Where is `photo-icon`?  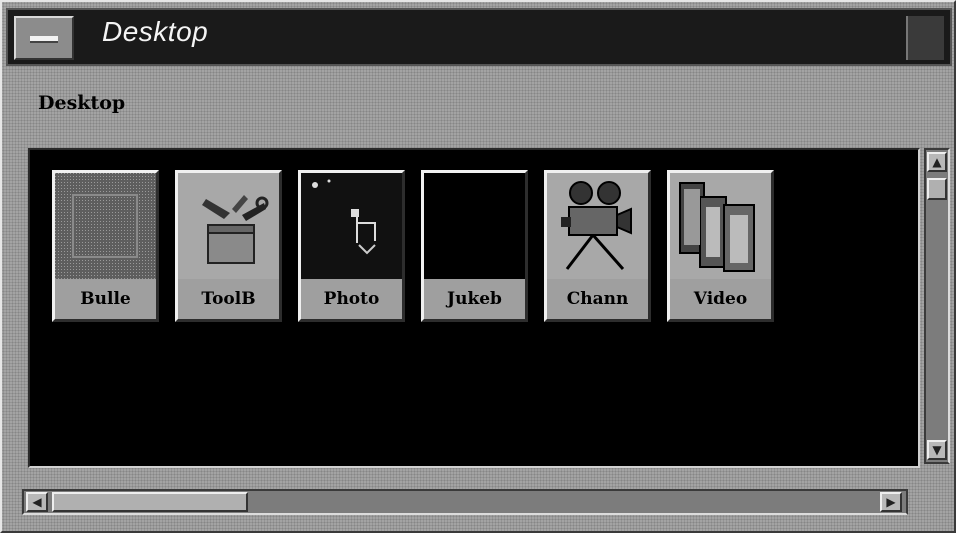 photo-icon is located at coordinates (351, 226).